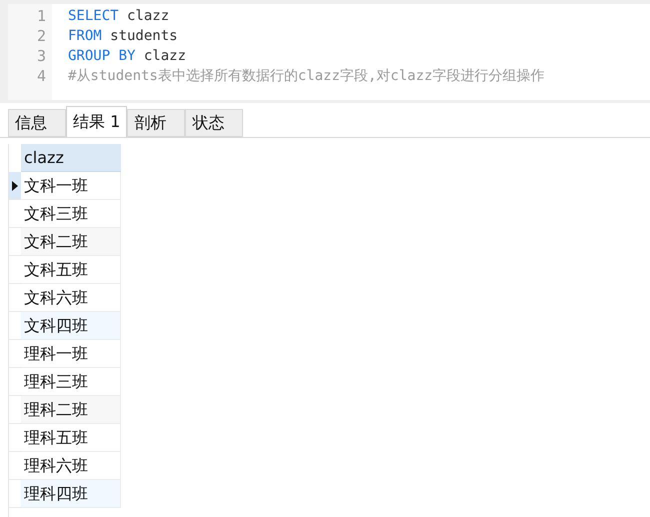 This screenshot has width=650, height=517. Describe the element at coordinates (71, 298) in the screenshot. I see `table-cell: 文科六班` at that location.